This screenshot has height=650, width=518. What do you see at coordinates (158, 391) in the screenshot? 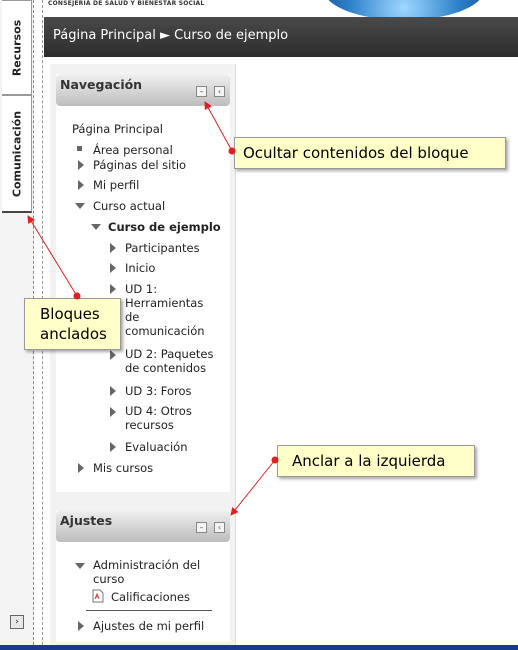
I see `nav-ud3: UD 3: Foros` at bounding box center [158, 391].